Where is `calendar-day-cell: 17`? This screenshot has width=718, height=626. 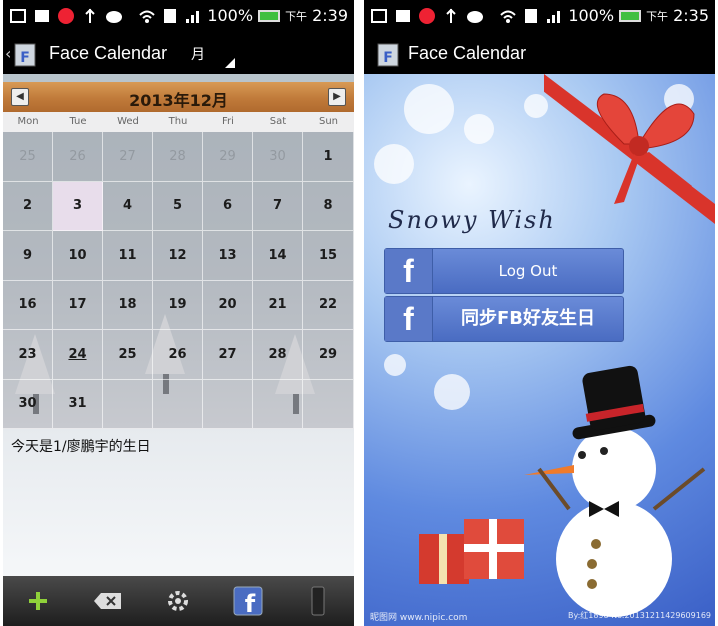
calendar-day-cell: 17 is located at coordinates (78, 305).